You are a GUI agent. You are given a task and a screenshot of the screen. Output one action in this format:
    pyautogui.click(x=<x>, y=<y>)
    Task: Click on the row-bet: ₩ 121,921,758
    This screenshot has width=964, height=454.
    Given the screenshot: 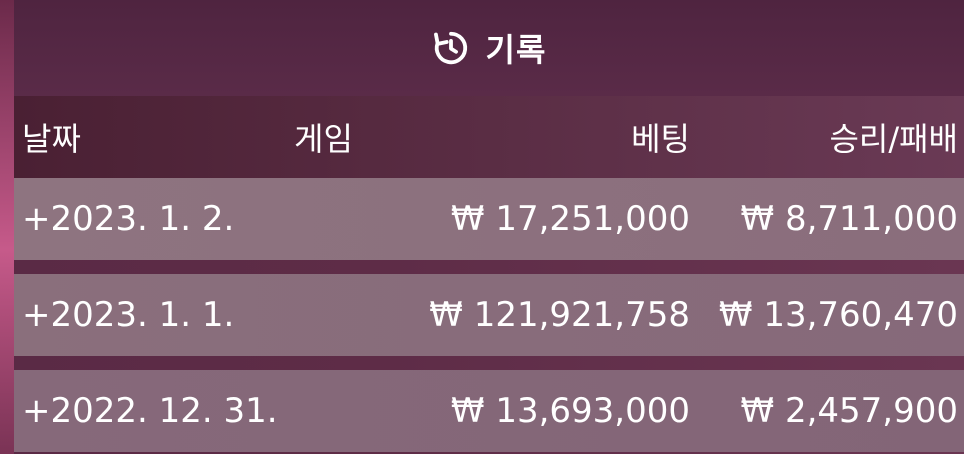 What is the action you would take?
    pyautogui.click(x=559, y=315)
    